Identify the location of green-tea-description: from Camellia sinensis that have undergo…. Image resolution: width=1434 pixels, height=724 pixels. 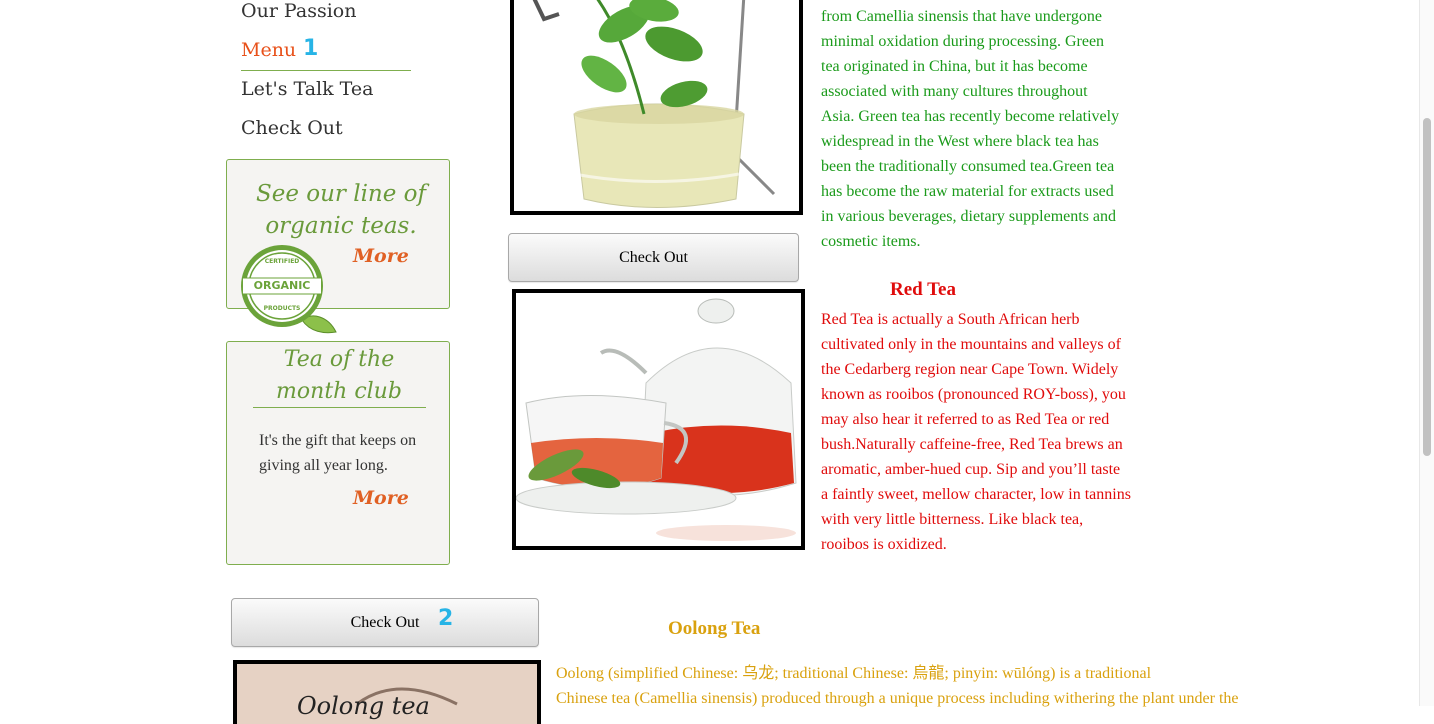
(970, 129).